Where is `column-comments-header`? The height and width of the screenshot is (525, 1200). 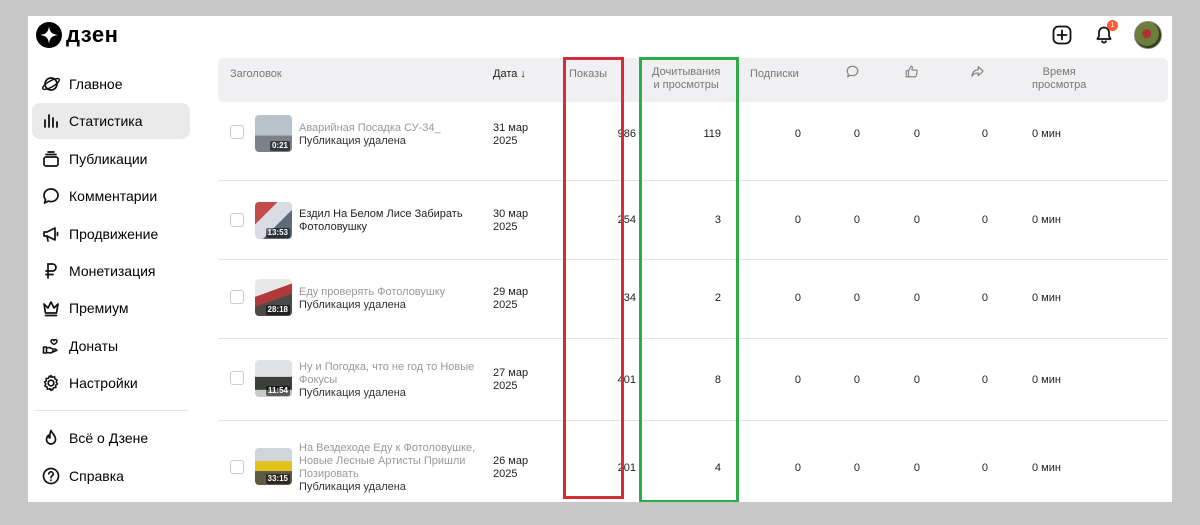 column-comments-header is located at coordinates (852, 73).